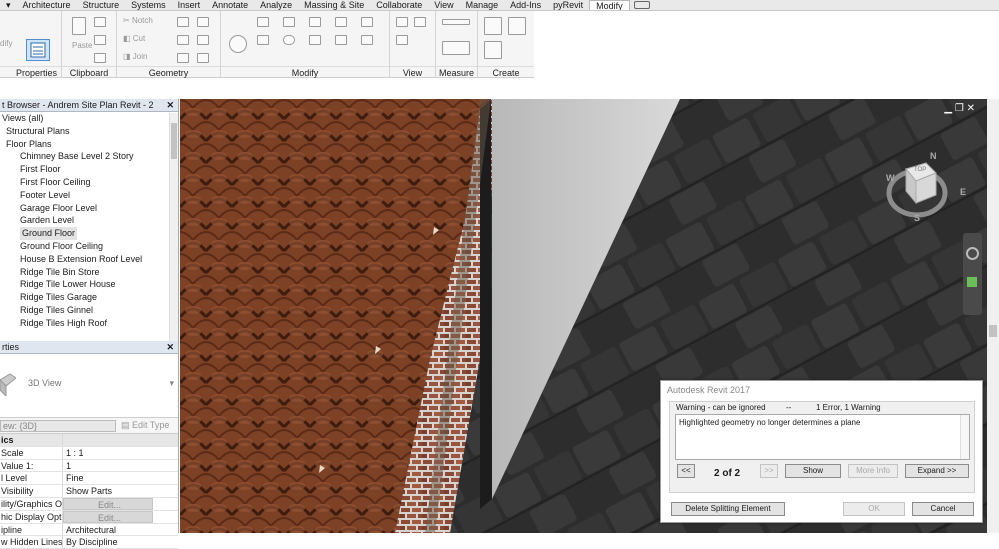  I want to click on browser-item: Ridge Tile Lower House, so click(89, 284).